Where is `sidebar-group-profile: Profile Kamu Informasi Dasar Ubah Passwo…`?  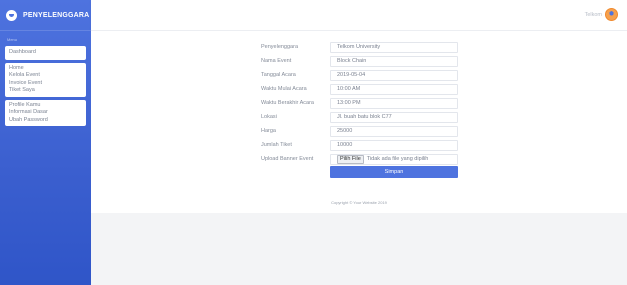 sidebar-group-profile: Profile Kamu Informasi Dasar Ubah Passwo… is located at coordinates (45, 112).